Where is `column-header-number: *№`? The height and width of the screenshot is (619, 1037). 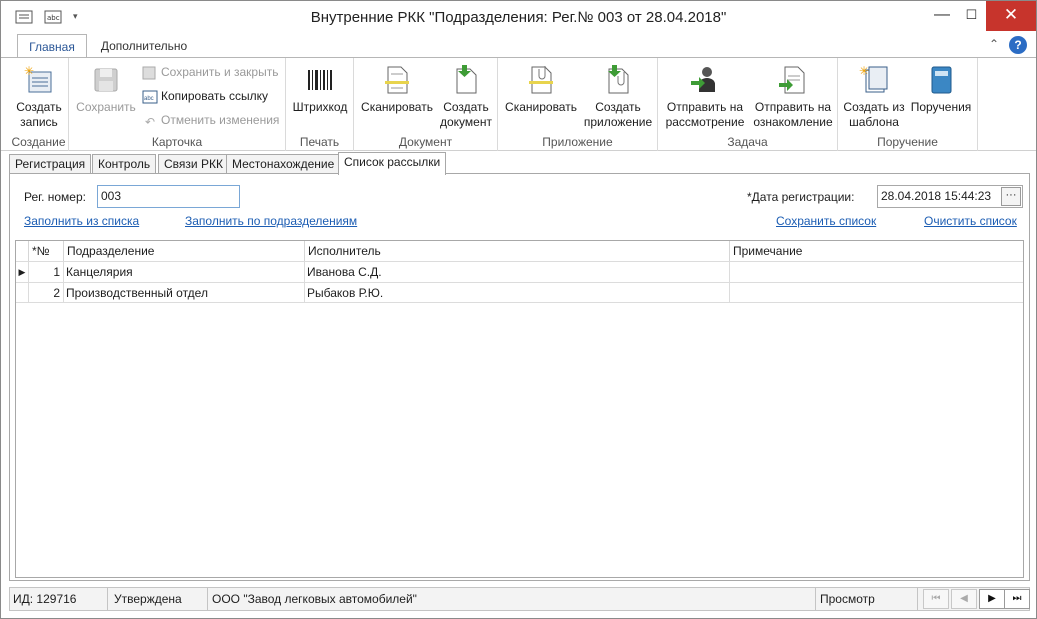 column-header-number: *№ is located at coordinates (46, 251).